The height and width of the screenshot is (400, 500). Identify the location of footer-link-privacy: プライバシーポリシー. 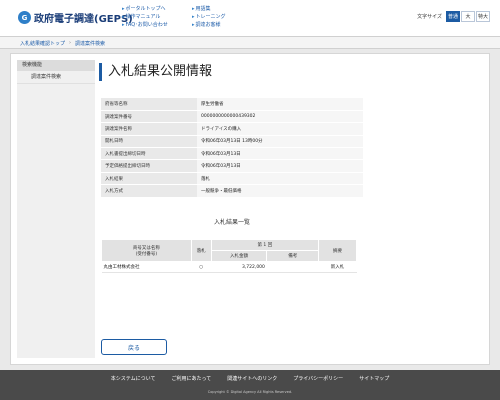
(318, 378).